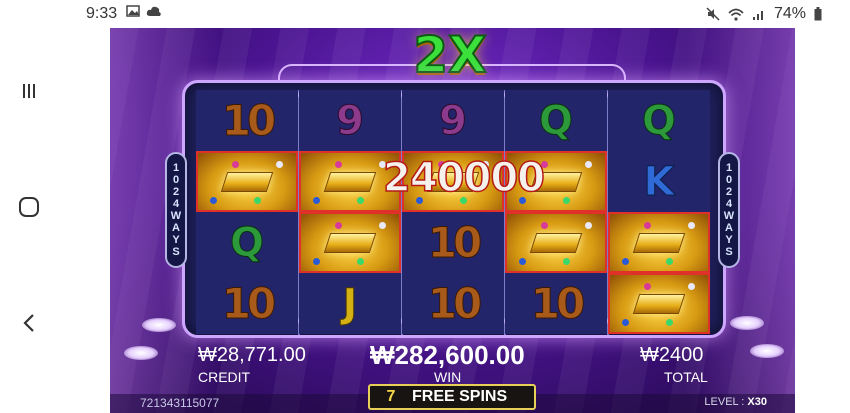  Describe the element at coordinates (391, 396) in the screenshot. I see `free-spins-count: 7` at that location.